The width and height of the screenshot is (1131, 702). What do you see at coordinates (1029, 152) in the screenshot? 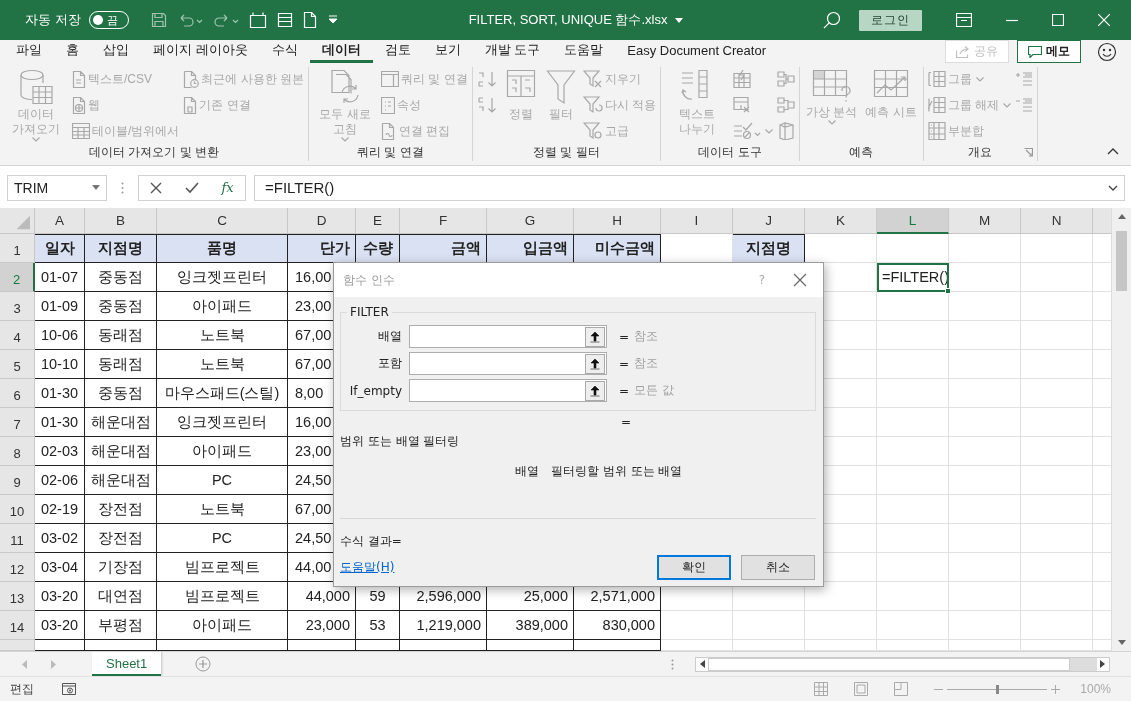
I see `dialog-launcher-icon` at bounding box center [1029, 152].